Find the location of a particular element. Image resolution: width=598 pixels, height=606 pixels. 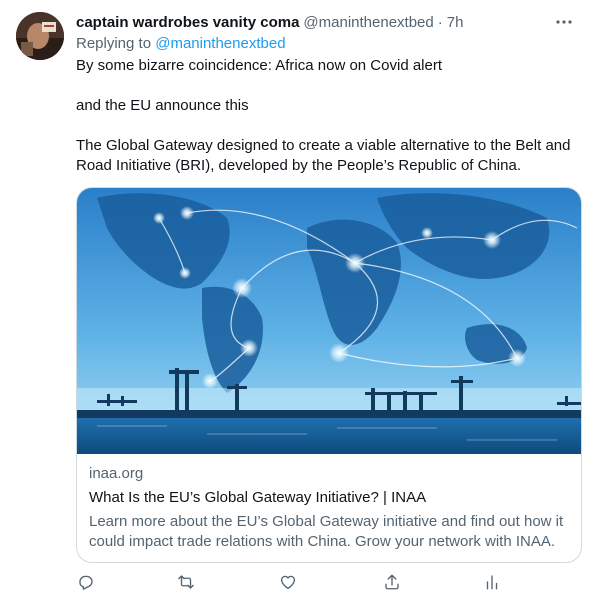

avatar-image is located at coordinates (40, 36).